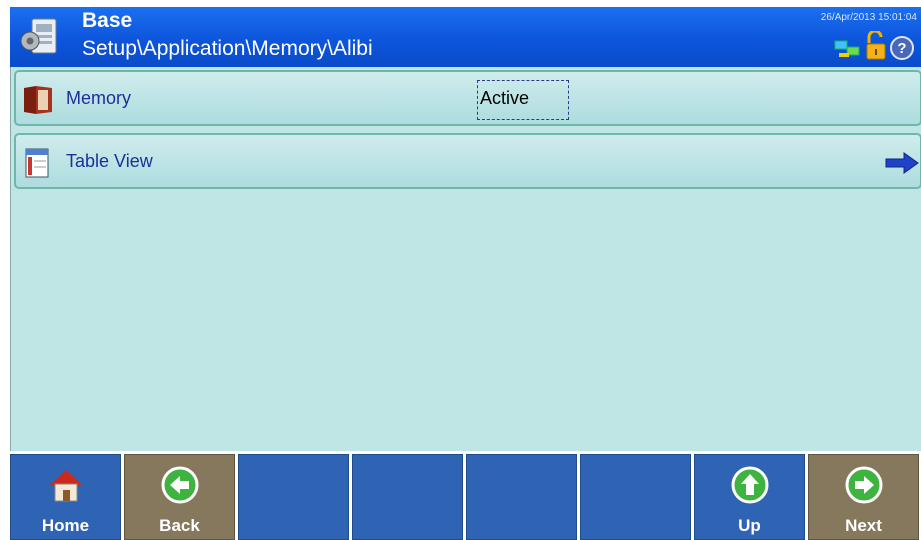  Describe the element at coordinates (38, 100) in the screenshot. I see `book-icon` at that location.